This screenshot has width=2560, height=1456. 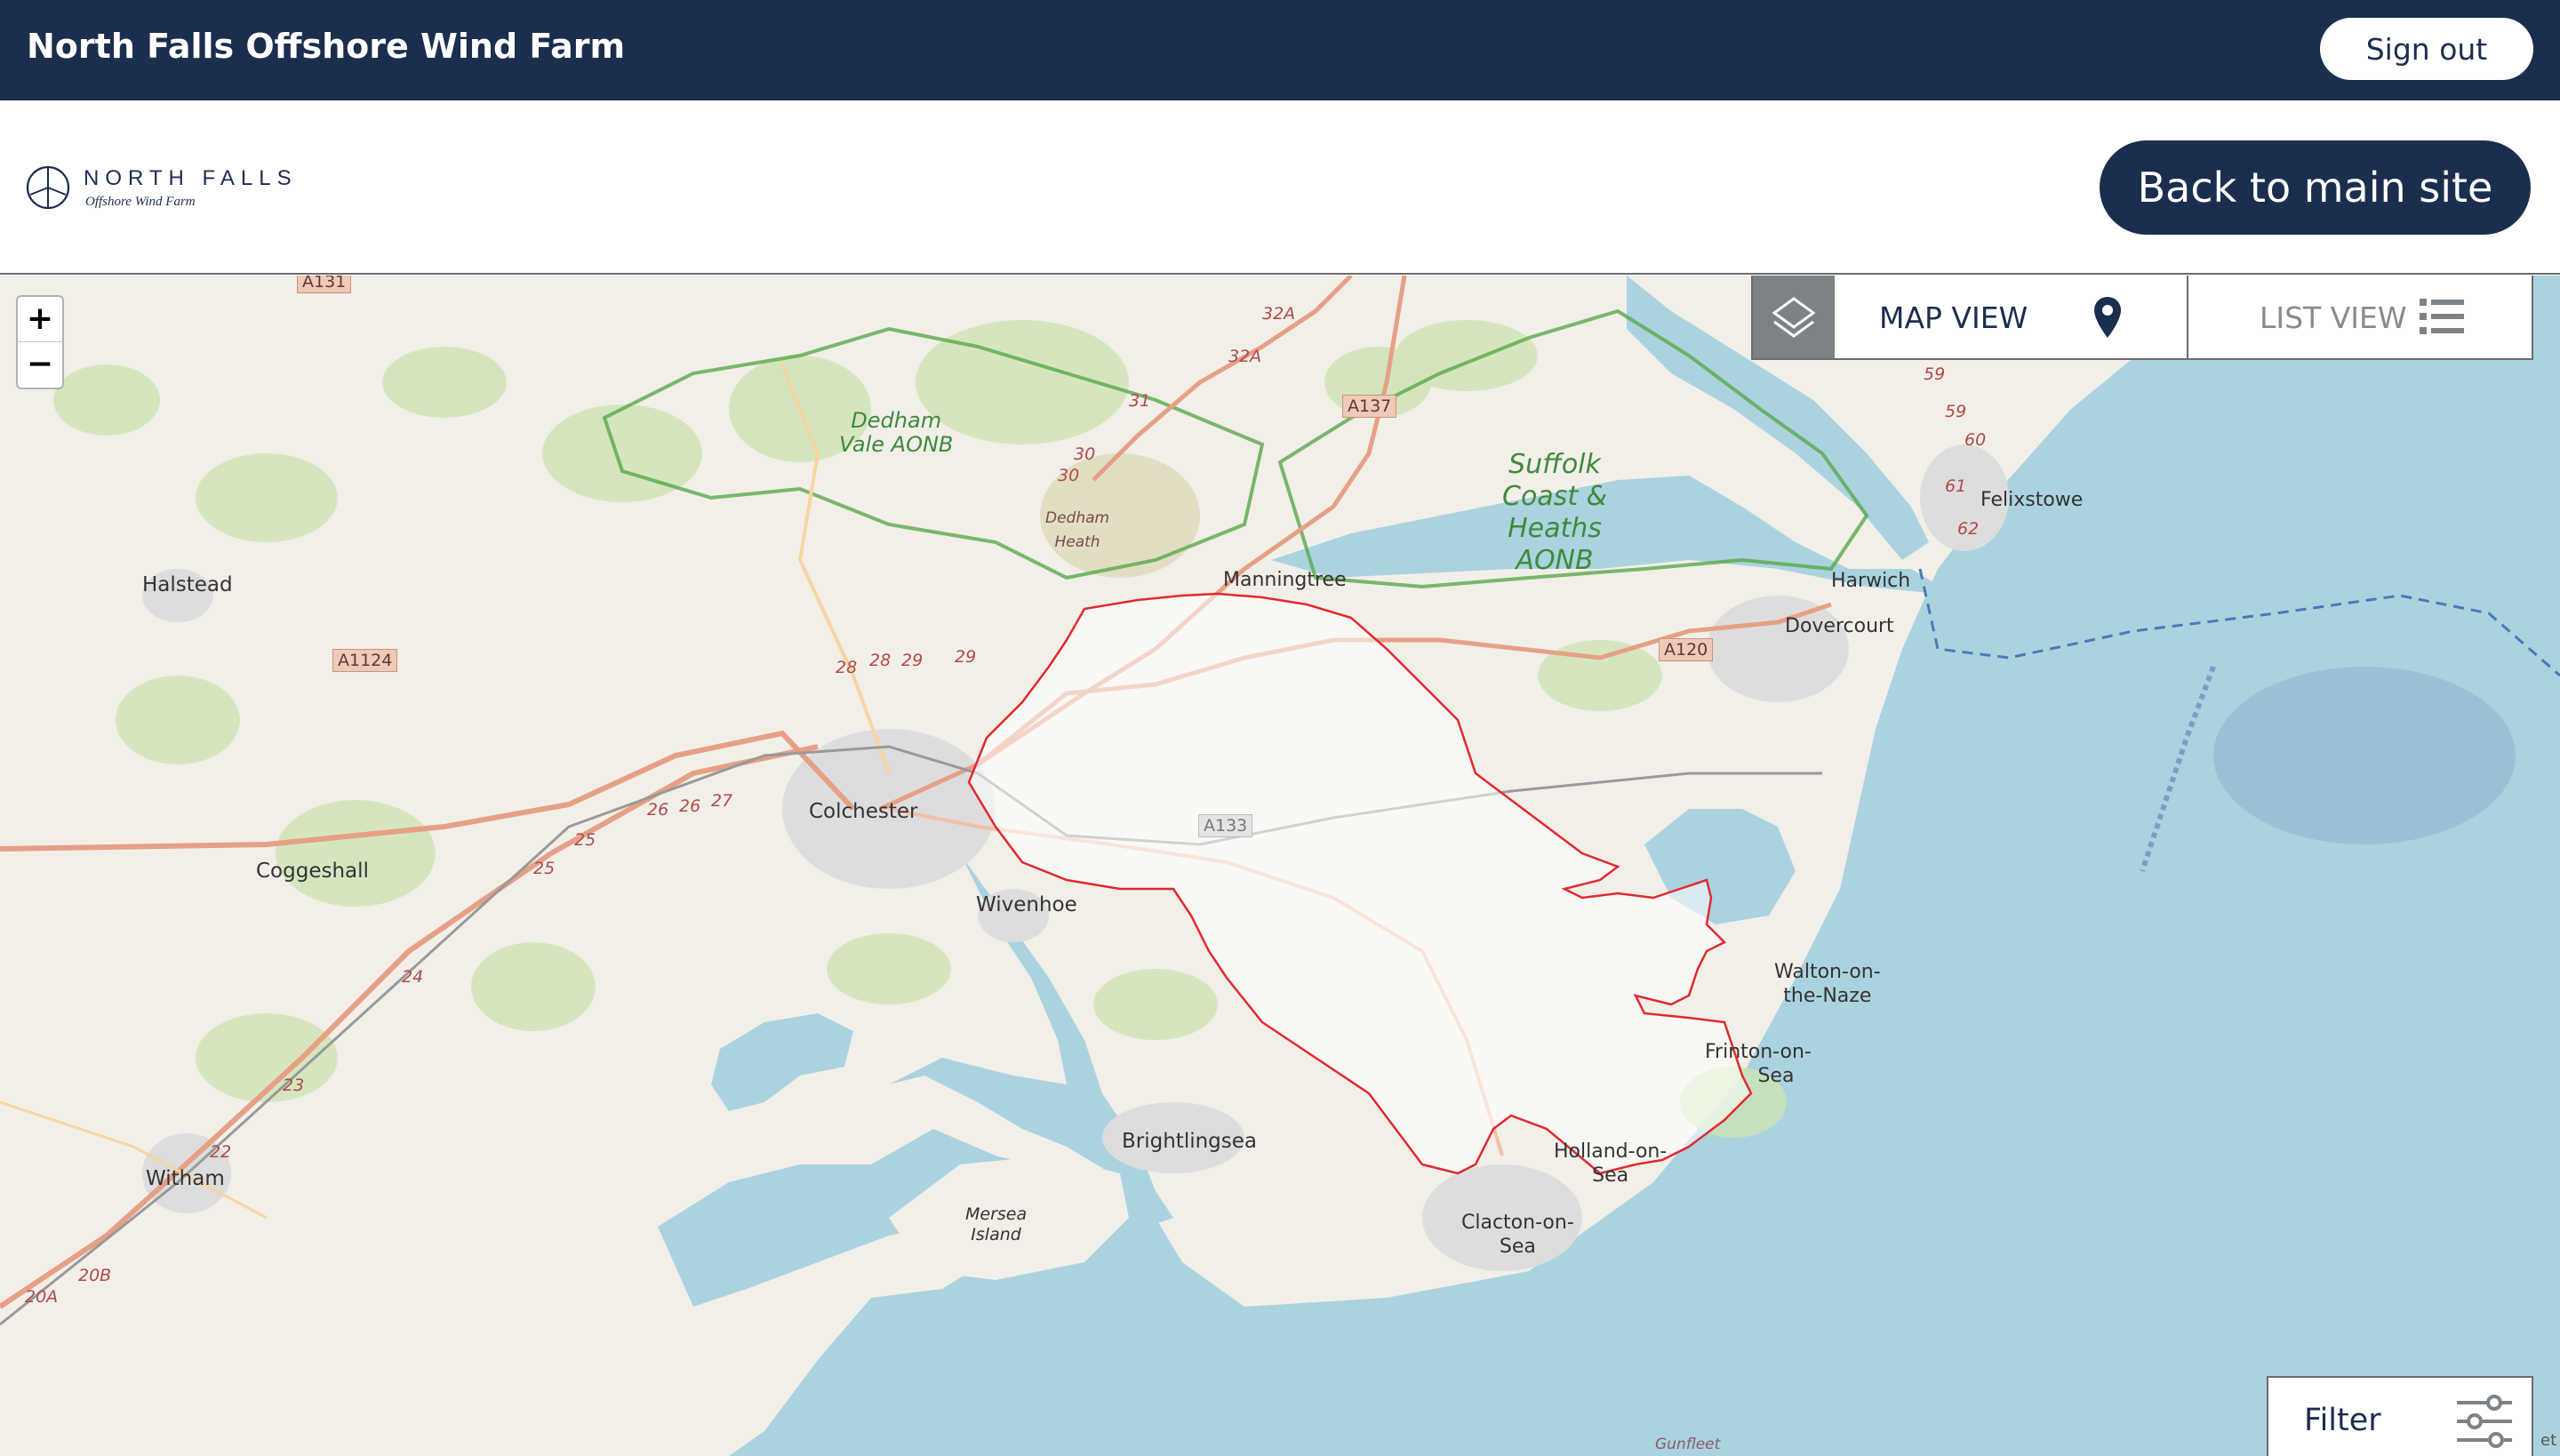 I want to click on junction-label: 24, so click(x=413, y=977).